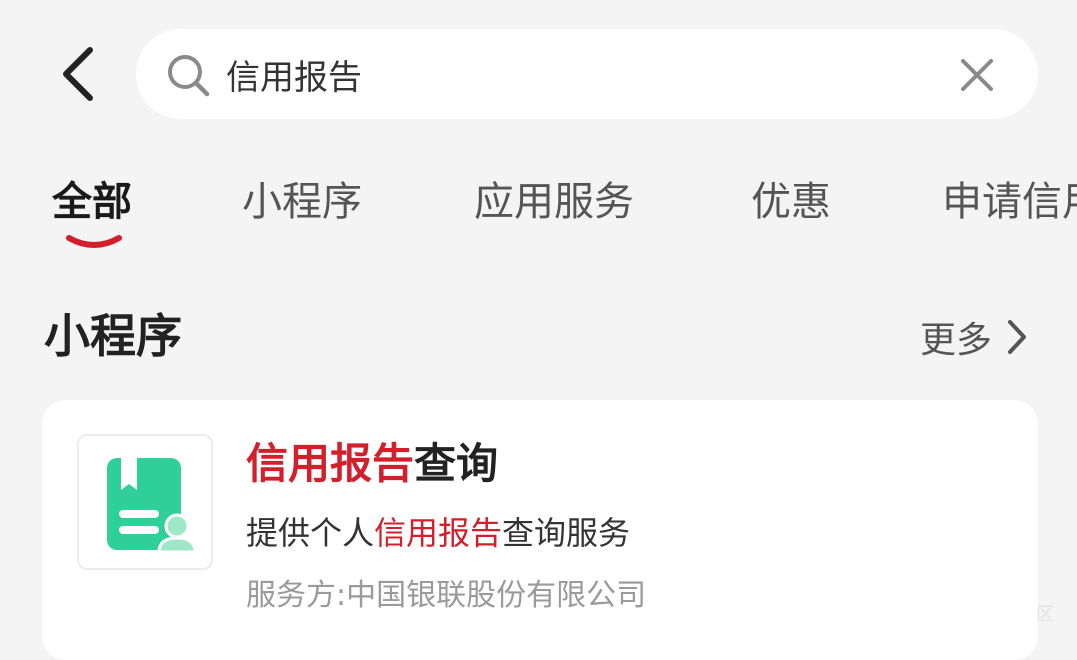 The width and height of the screenshot is (1077, 660). I want to click on title-highlight: 信用报告, so click(330, 463).